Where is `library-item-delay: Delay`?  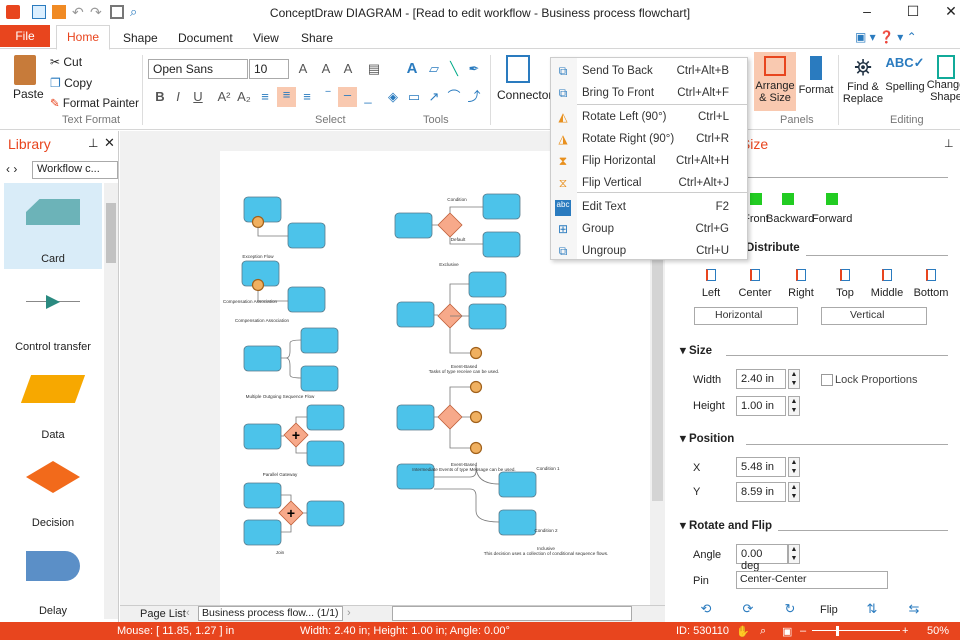
library-item-delay: Delay is located at coordinates (53, 578).